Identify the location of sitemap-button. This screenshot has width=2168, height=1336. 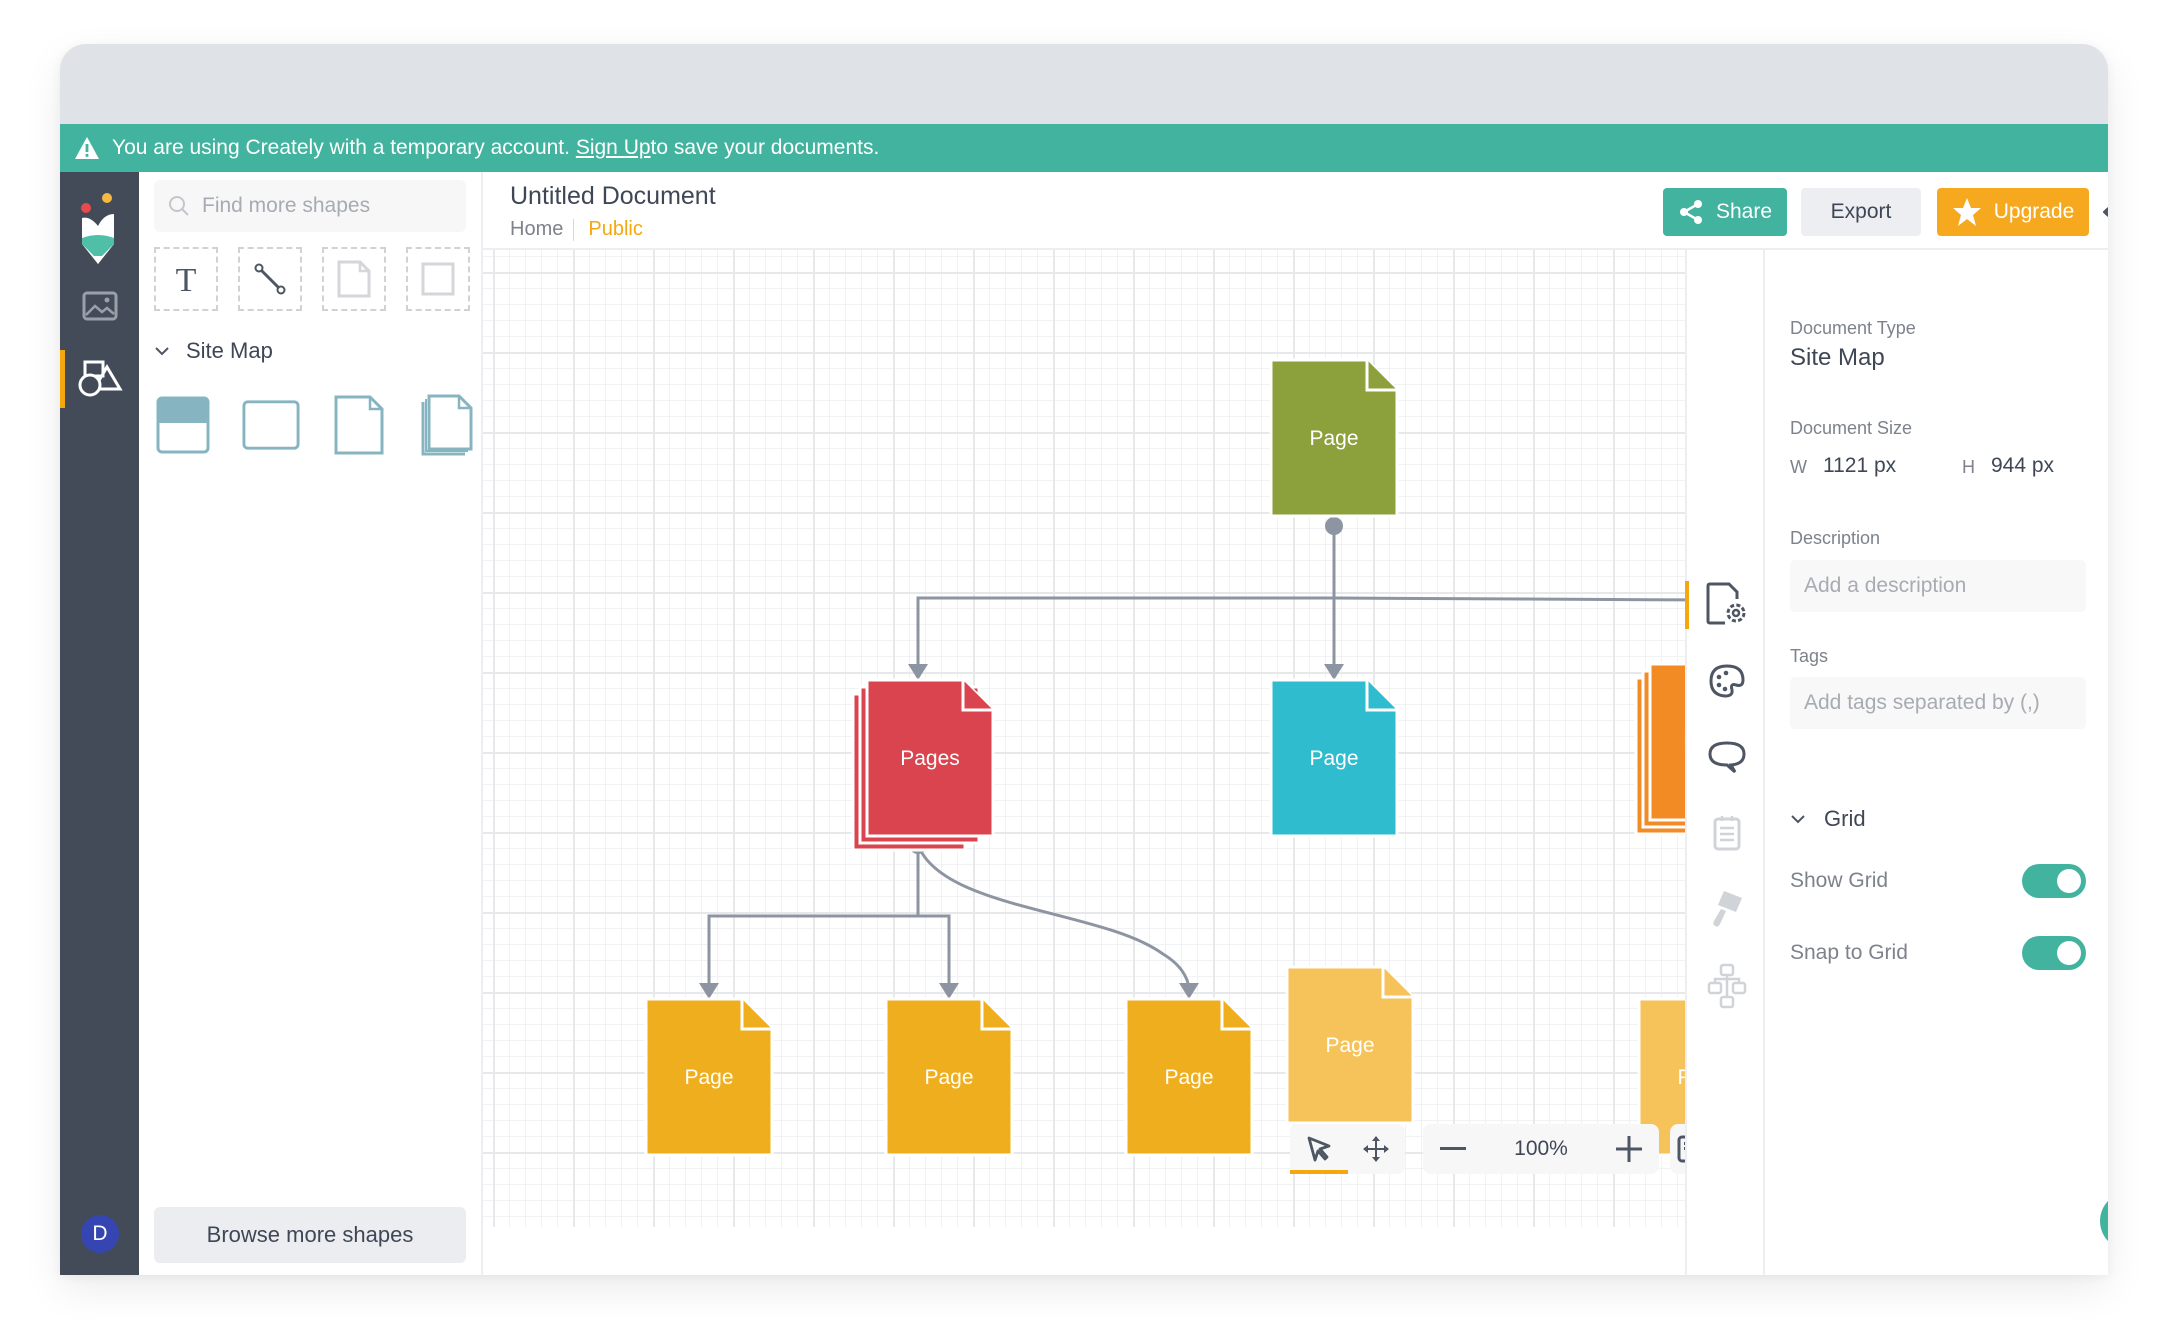
(1727, 986).